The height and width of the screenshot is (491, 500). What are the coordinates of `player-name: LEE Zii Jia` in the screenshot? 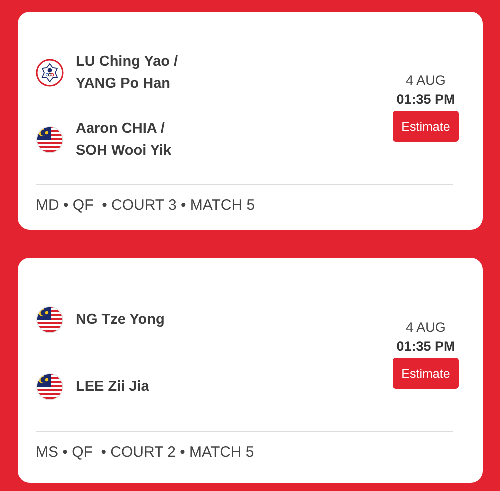 It's located at (113, 387).